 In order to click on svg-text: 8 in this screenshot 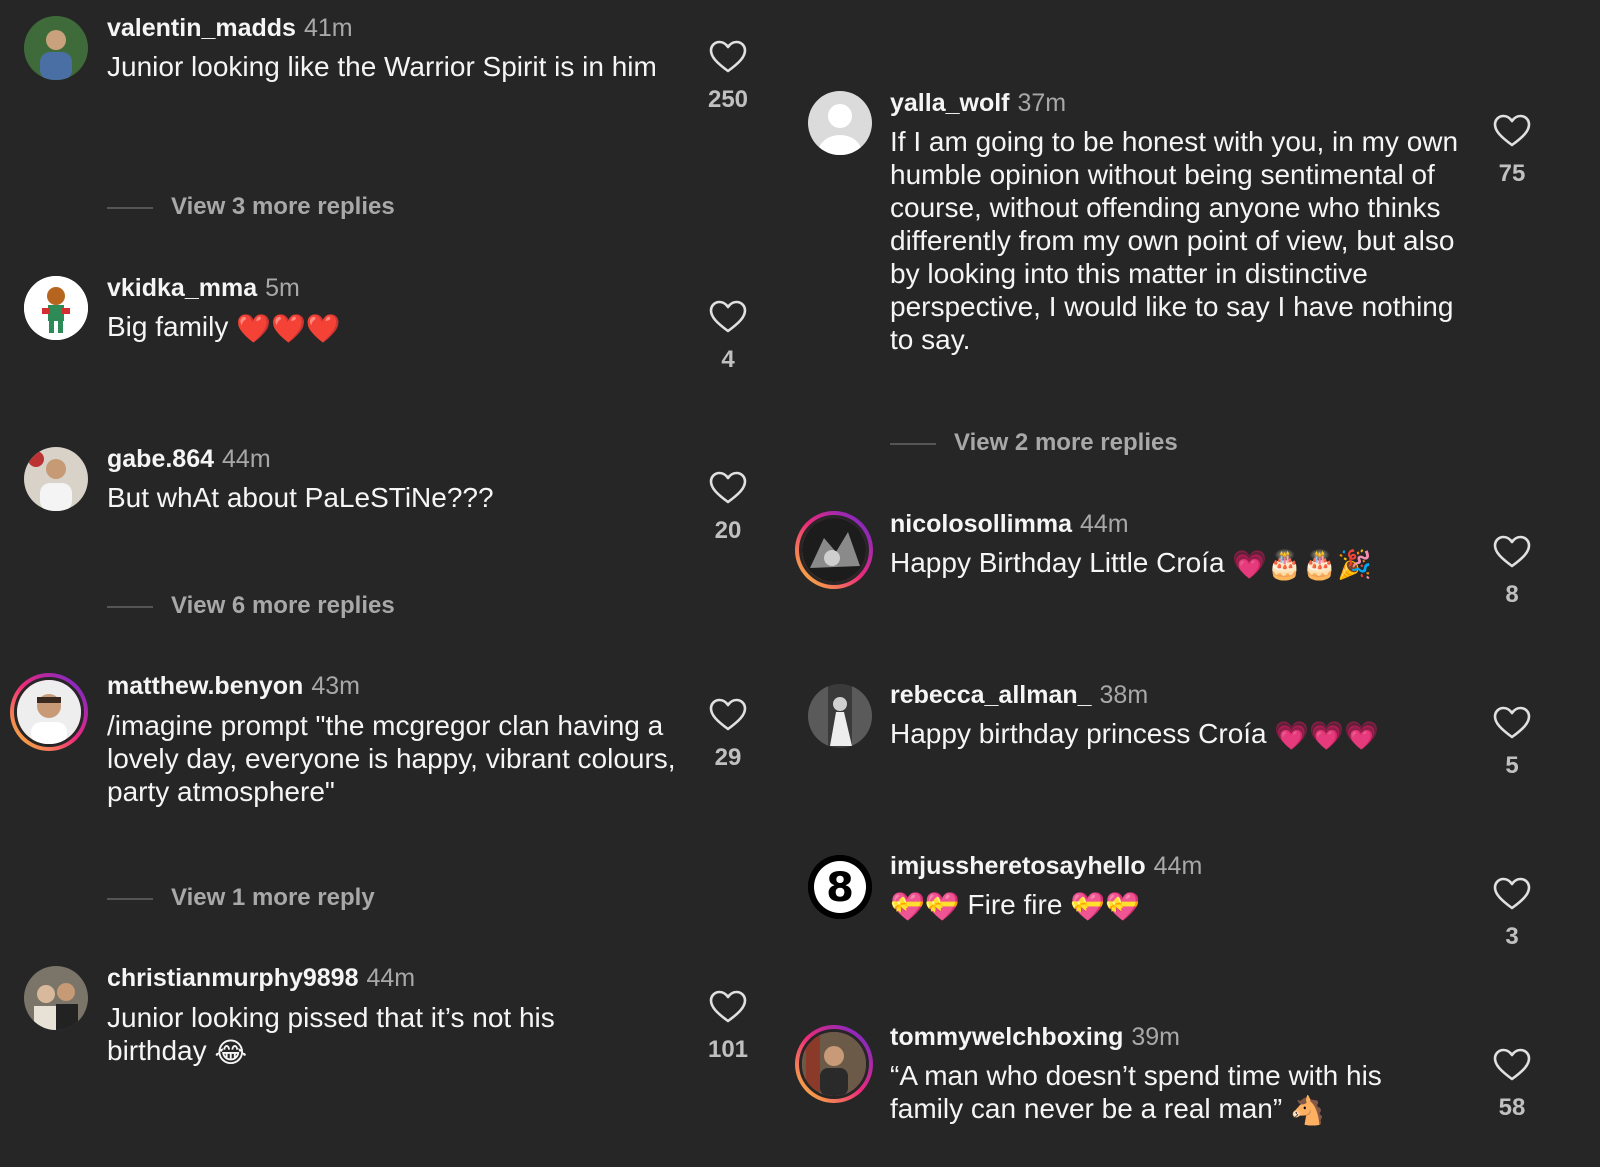, I will do `click(840, 888)`.